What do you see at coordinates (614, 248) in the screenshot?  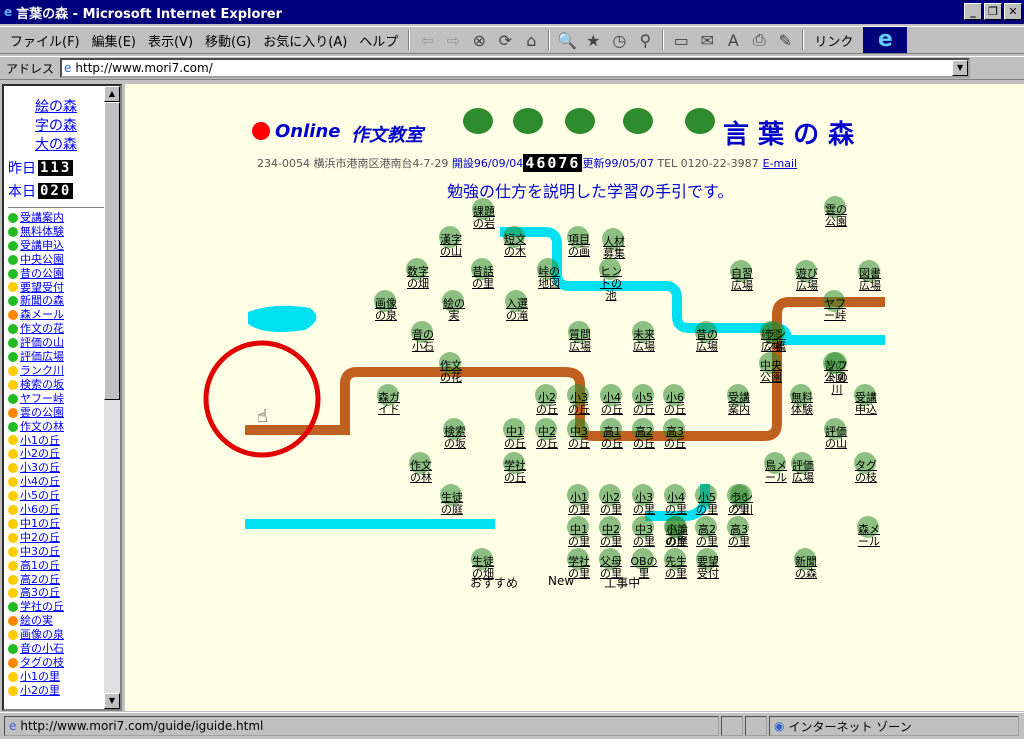 I see `map-link: 人材募集` at bounding box center [614, 248].